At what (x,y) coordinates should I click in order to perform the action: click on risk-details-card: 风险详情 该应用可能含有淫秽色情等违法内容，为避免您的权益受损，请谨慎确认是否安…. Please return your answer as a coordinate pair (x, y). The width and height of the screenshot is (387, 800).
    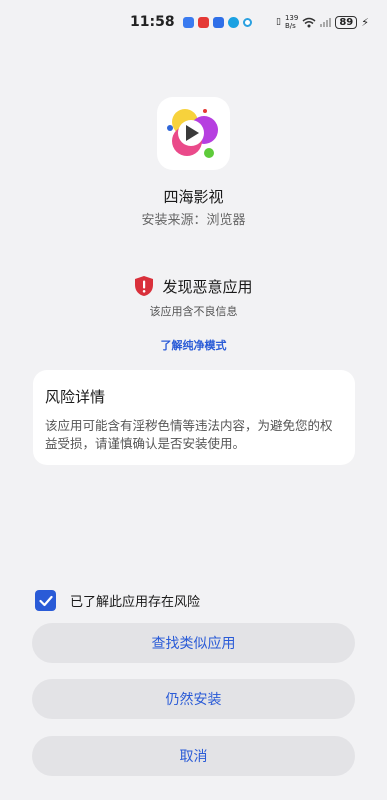
    Looking at the image, I should click on (194, 417).